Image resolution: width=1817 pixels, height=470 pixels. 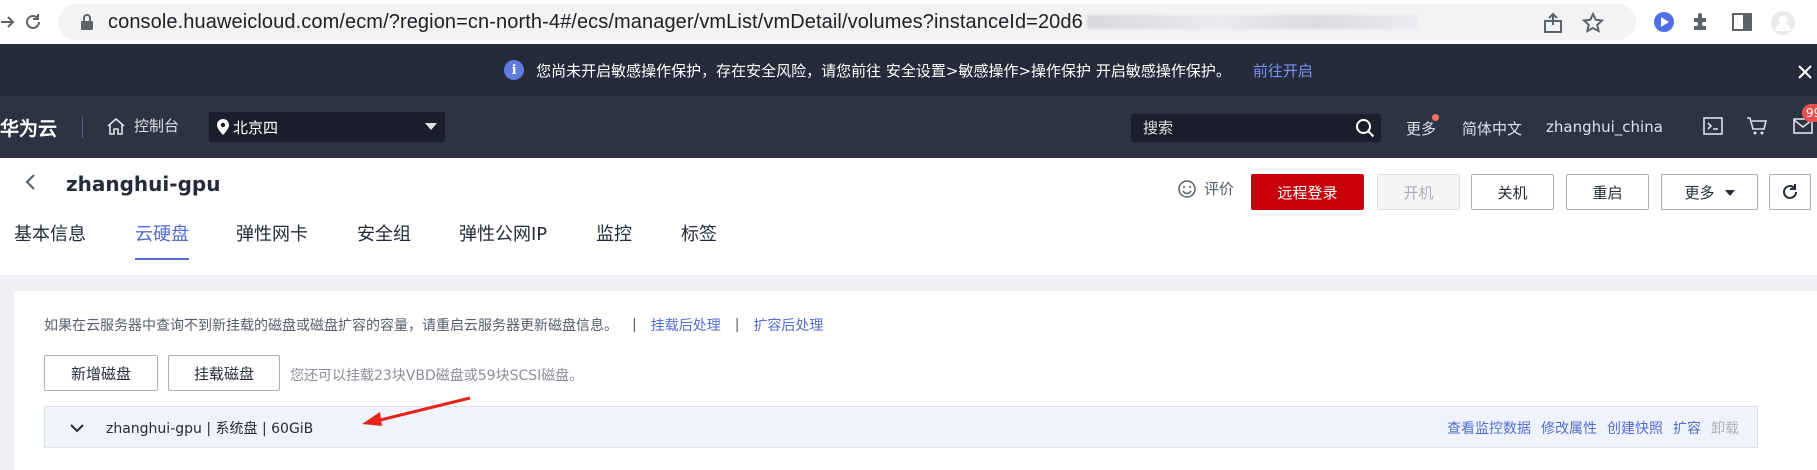 I want to click on more-actions-label: 更多, so click(x=1699, y=192).